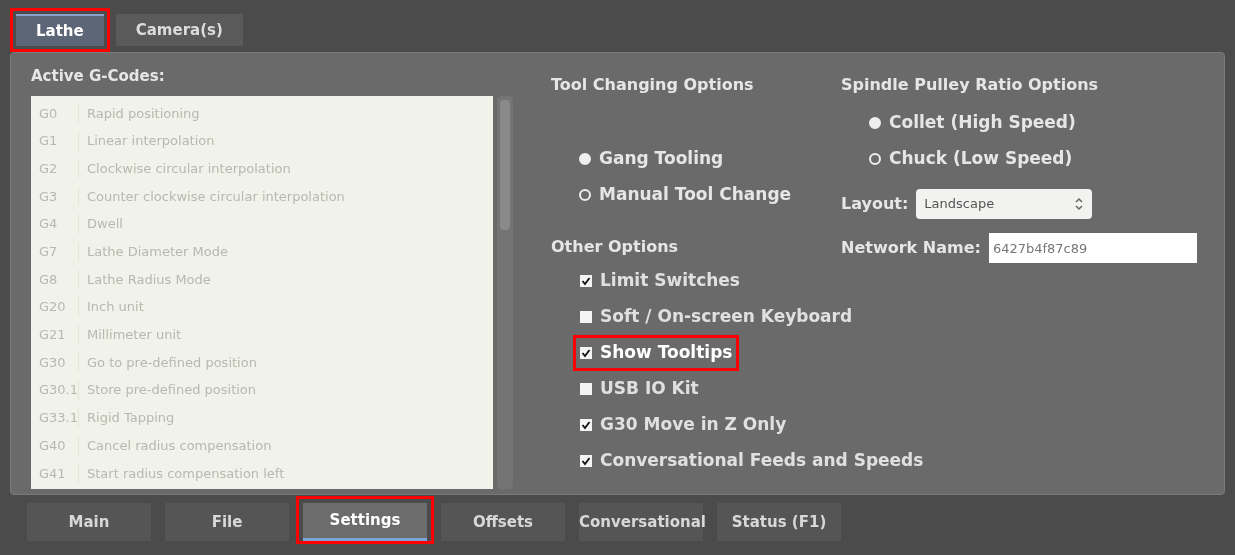 This screenshot has width=1235, height=555. What do you see at coordinates (134, 335) in the screenshot?
I see `description-cell-text: Millimeter unit` at bounding box center [134, 335].